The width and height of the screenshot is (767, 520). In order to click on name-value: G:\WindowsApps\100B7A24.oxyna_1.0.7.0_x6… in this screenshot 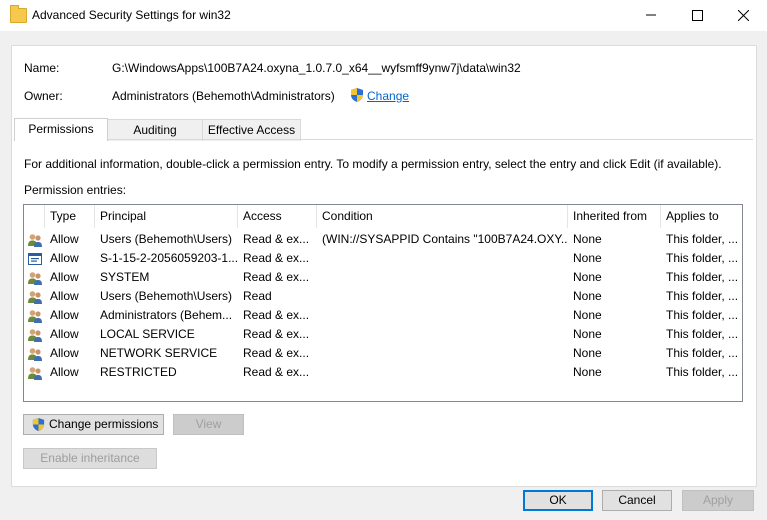, I will do `click(316, 68)`.